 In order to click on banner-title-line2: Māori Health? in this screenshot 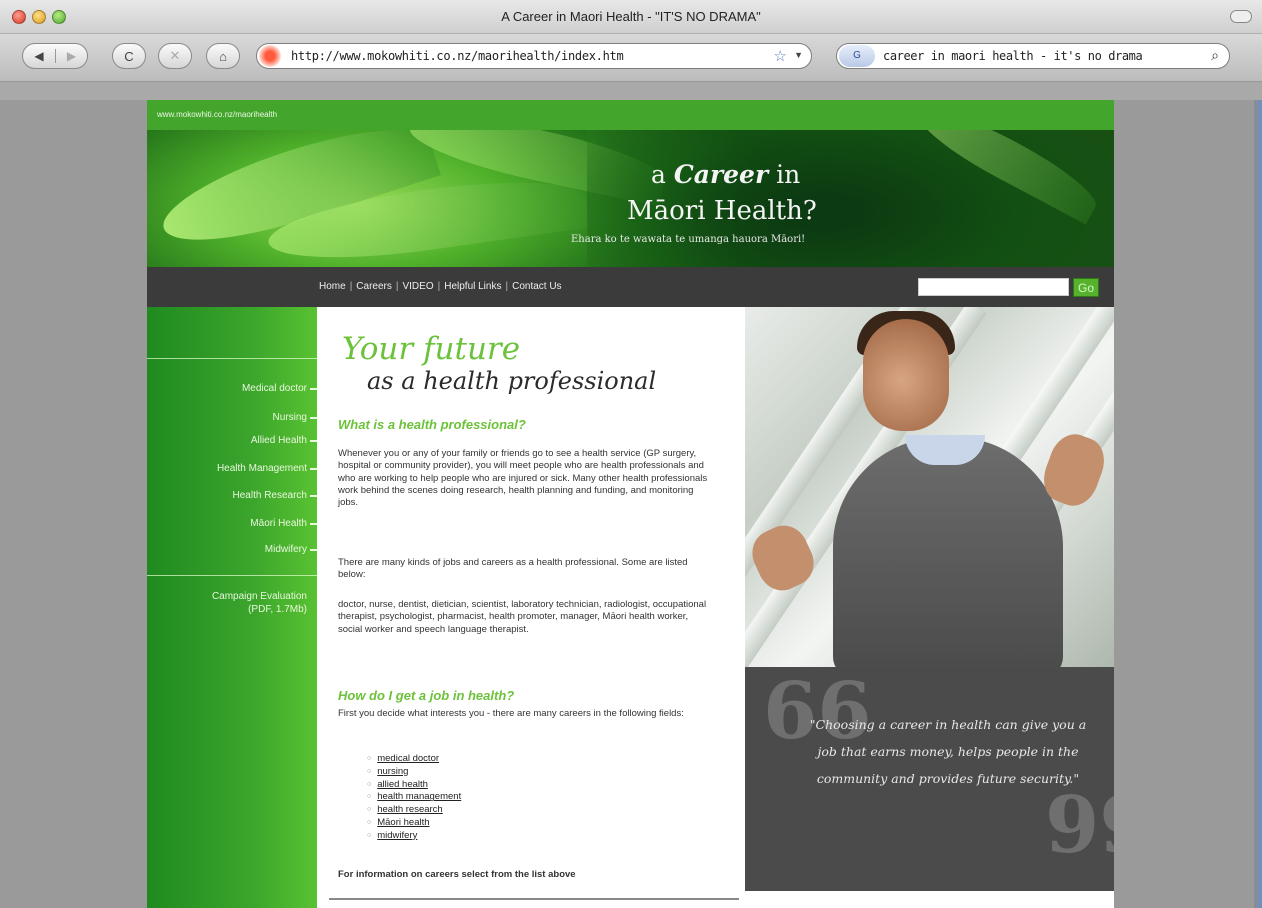, I will do `click(722, 211)`.